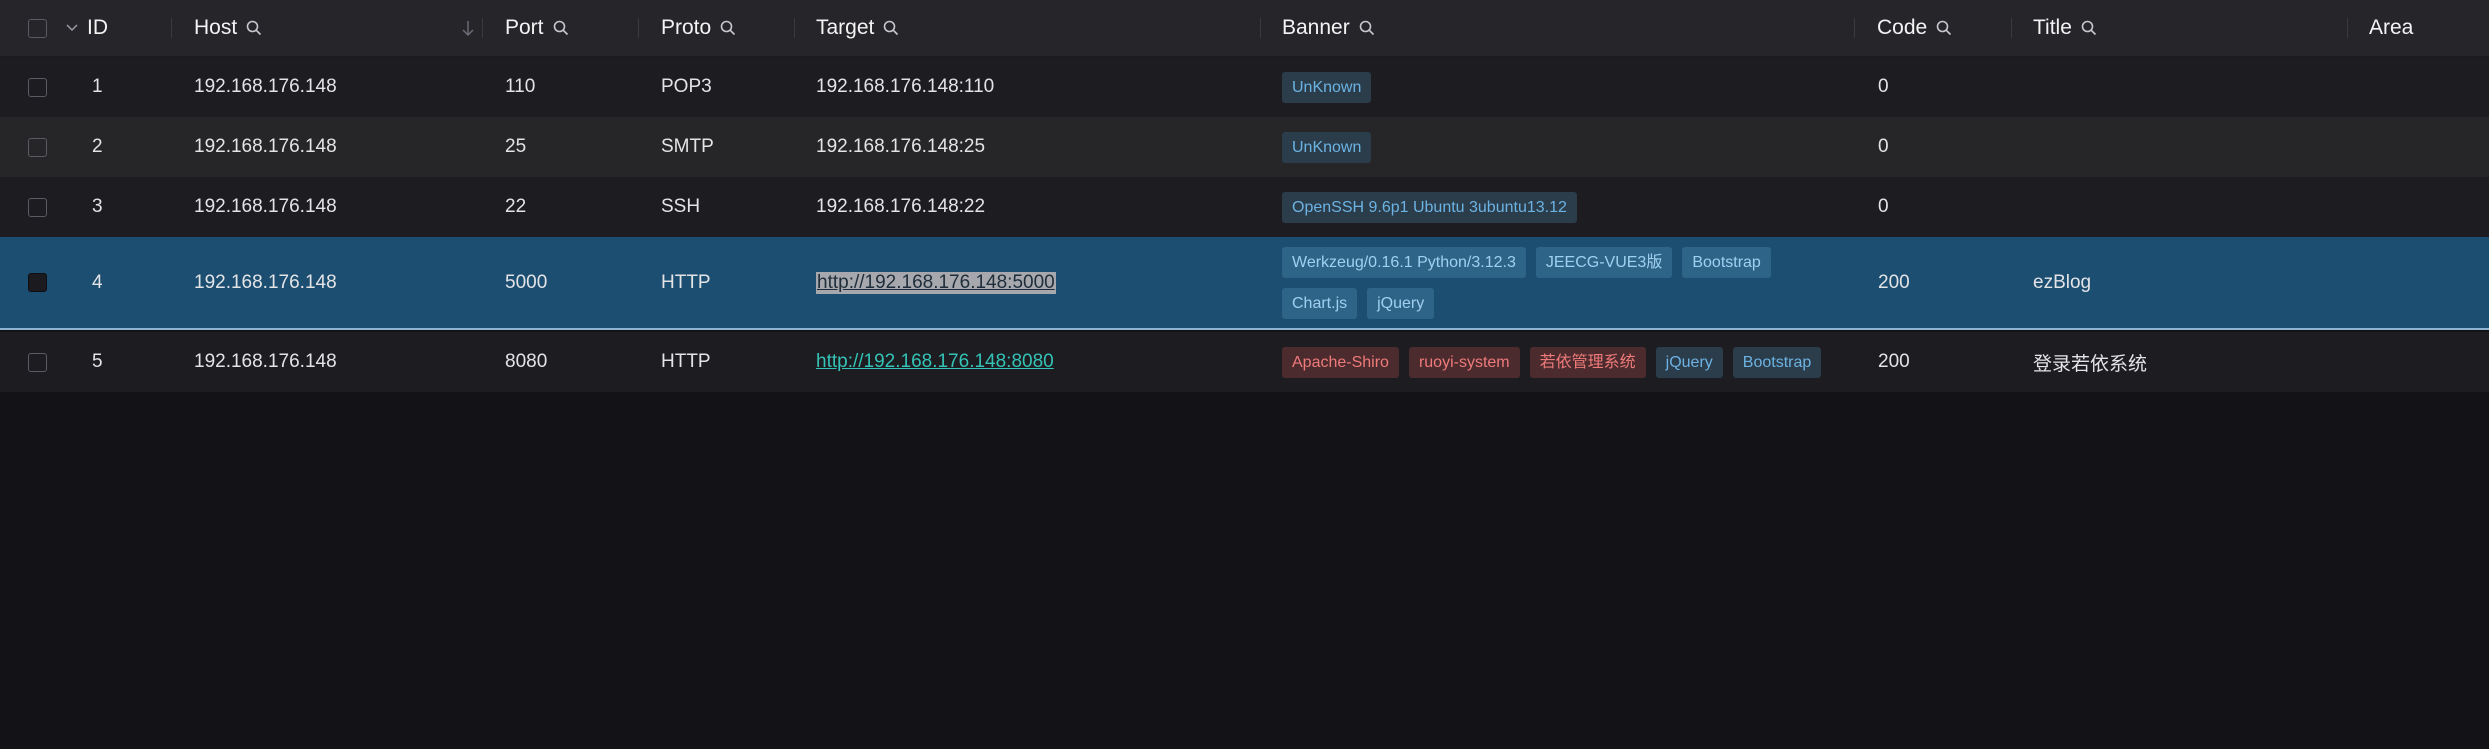 Image resolution: width=2489 pixels, height=749 pixels. What do you see at coordinates (1316, 27) in the screenshot?
I see `banner-column-label: Banner` at bounding box center [1316, 27].